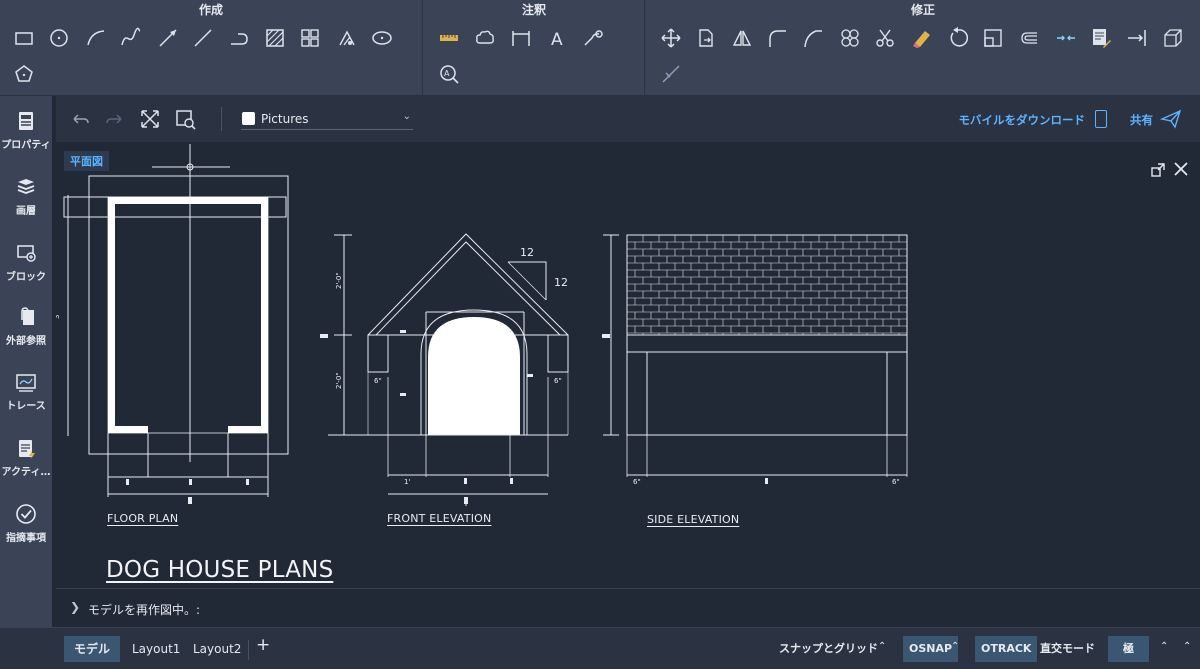  I want to click on line-arrow-icon, so click(168, 38).